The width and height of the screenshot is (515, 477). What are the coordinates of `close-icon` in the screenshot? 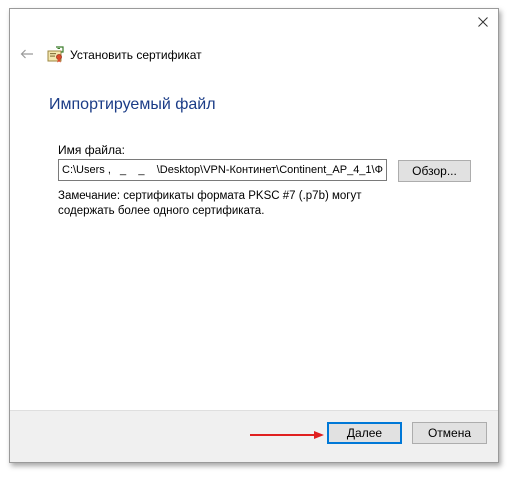 It's located at (483, 22).